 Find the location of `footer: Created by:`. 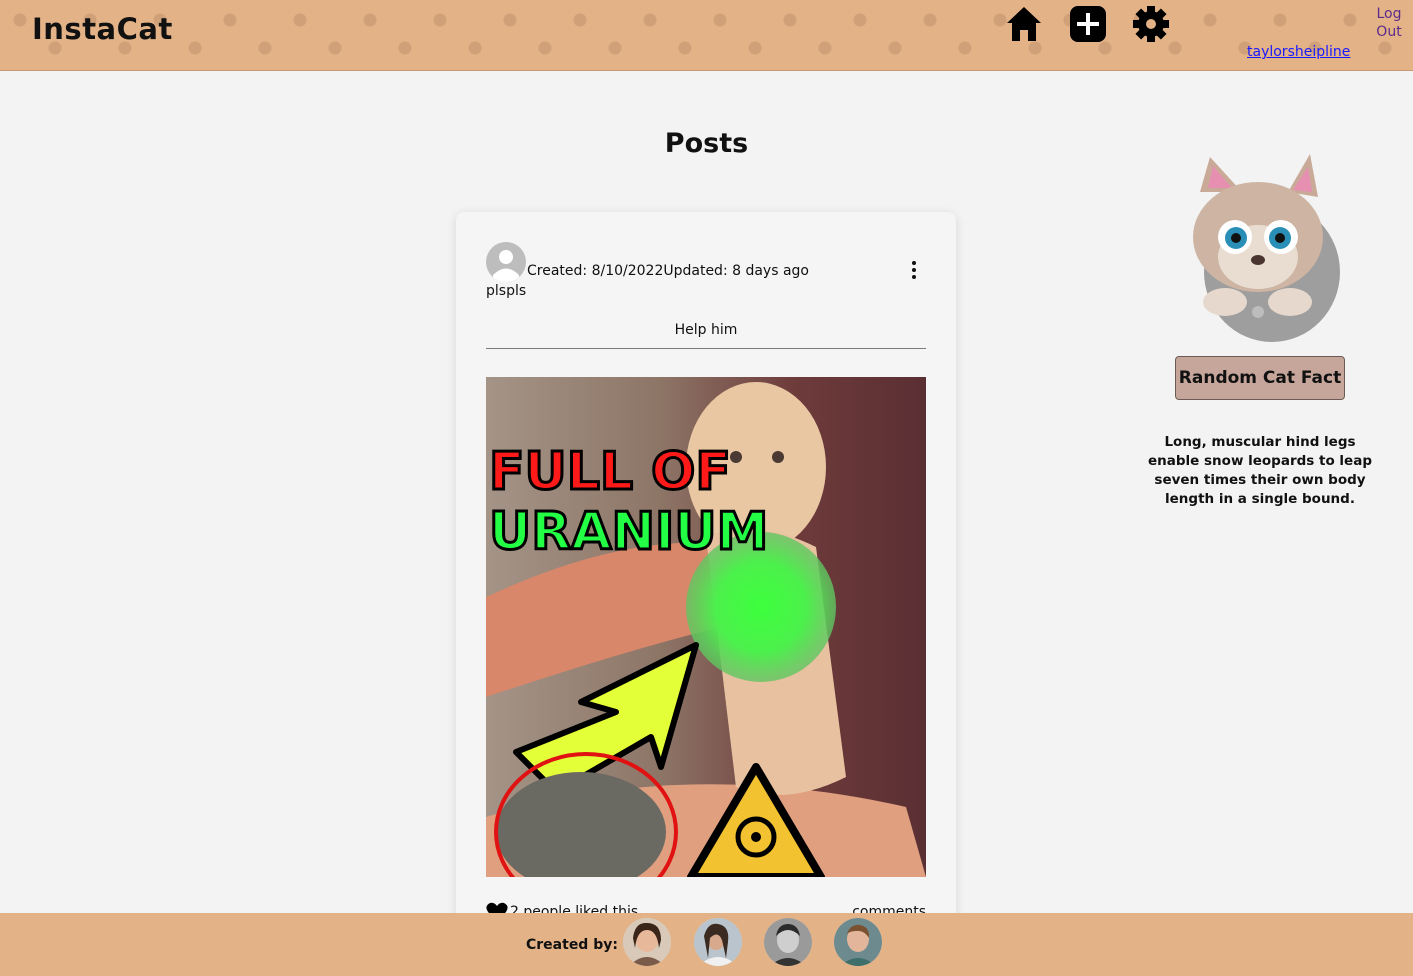

footer: Created by: is located at coordinates (706, 944).